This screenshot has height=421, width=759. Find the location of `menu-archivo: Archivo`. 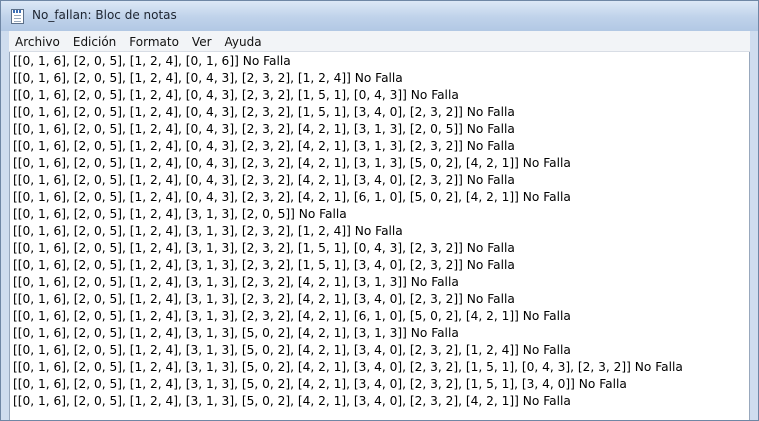

menu-archivo: Archivo is located at coordinates (38, 43).